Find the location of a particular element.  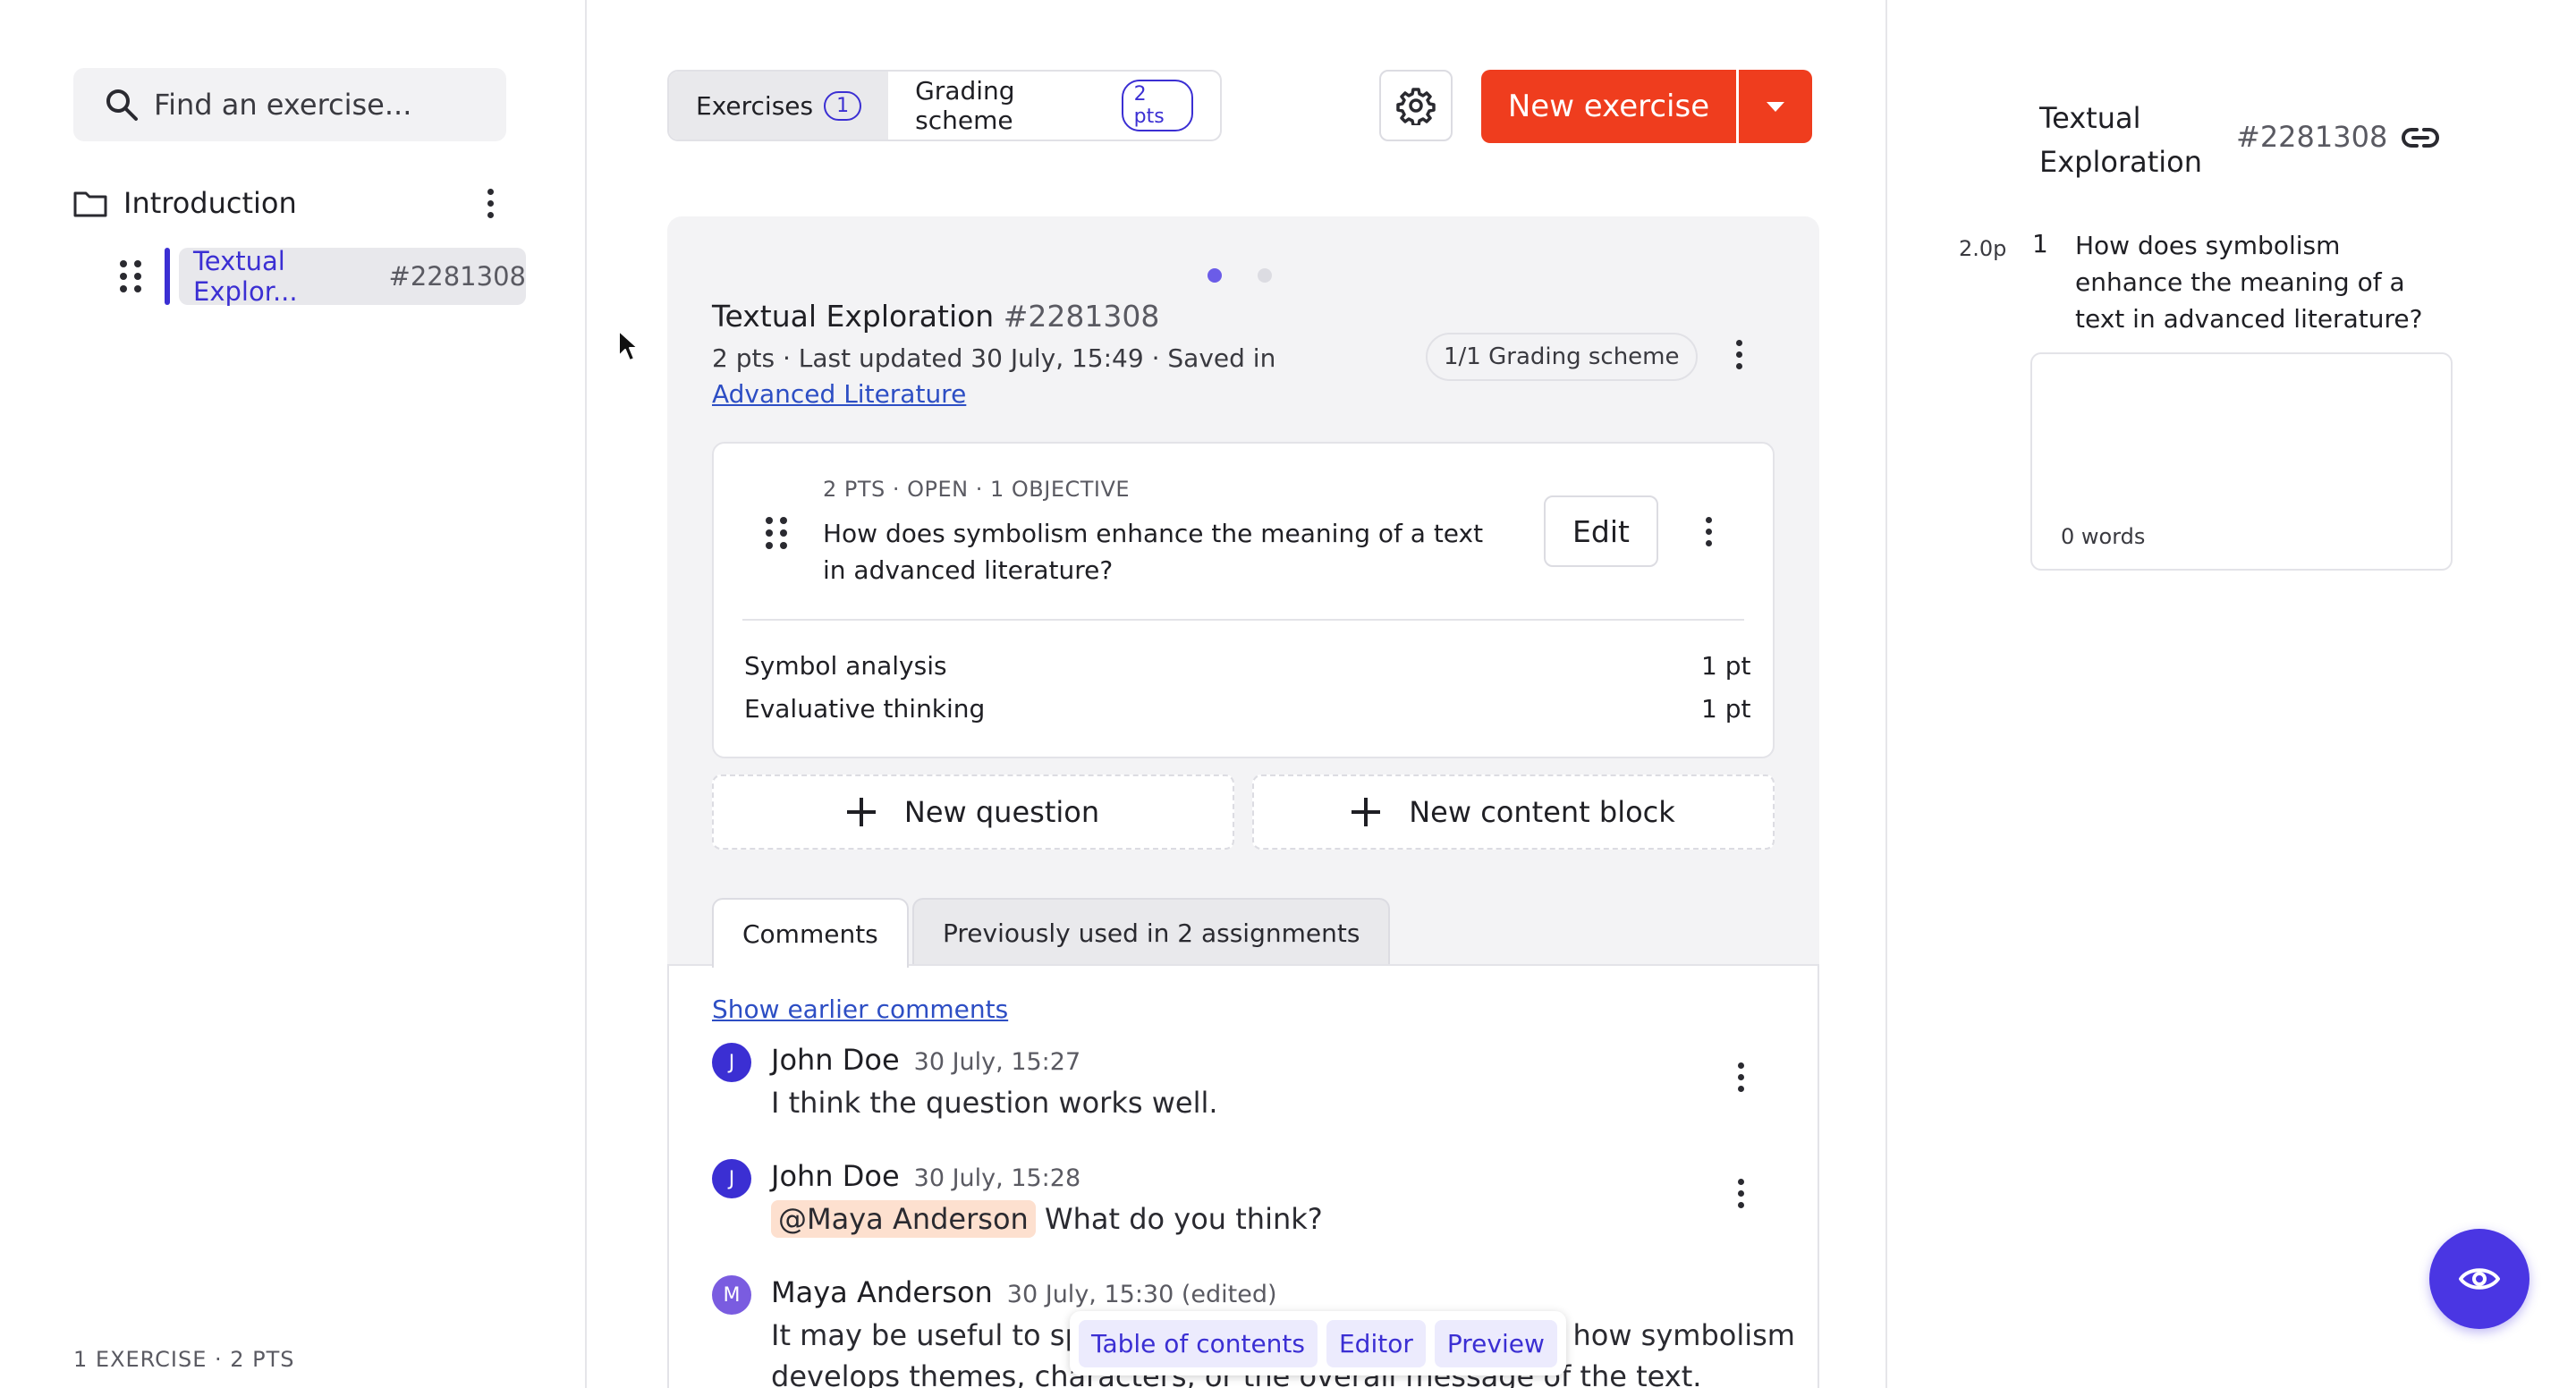

avatar: M is located at coordinates (731, 1295).